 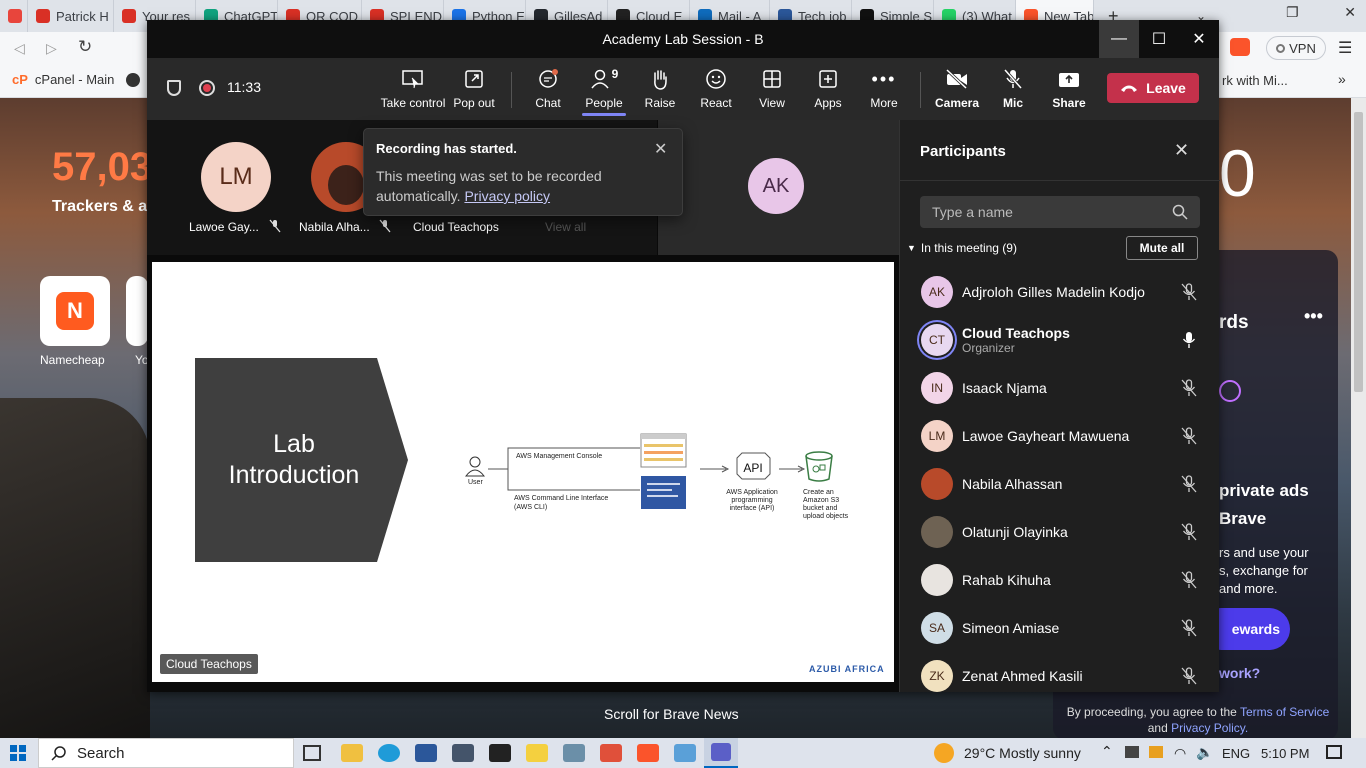 I want to click on rewards-link: work?, so click(x=1239, y=673).